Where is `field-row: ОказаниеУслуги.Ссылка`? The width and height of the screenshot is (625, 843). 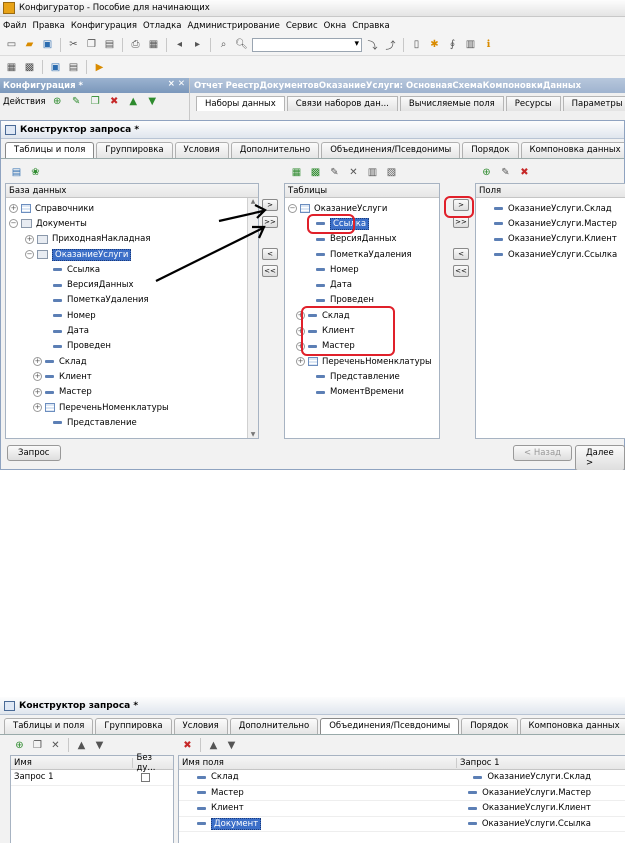
field-row: ОказаниеУслуги.Ссылка is located at coordinates (550, 254).